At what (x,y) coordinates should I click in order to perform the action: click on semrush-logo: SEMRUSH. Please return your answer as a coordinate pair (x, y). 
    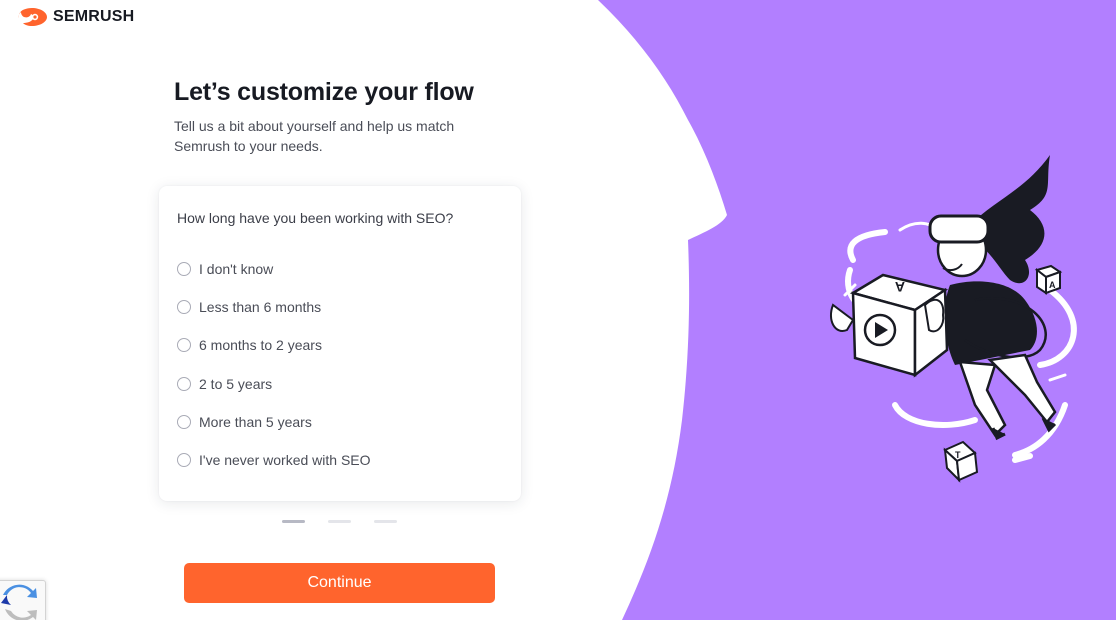
    Looking at the image, I should click on (76, 17).